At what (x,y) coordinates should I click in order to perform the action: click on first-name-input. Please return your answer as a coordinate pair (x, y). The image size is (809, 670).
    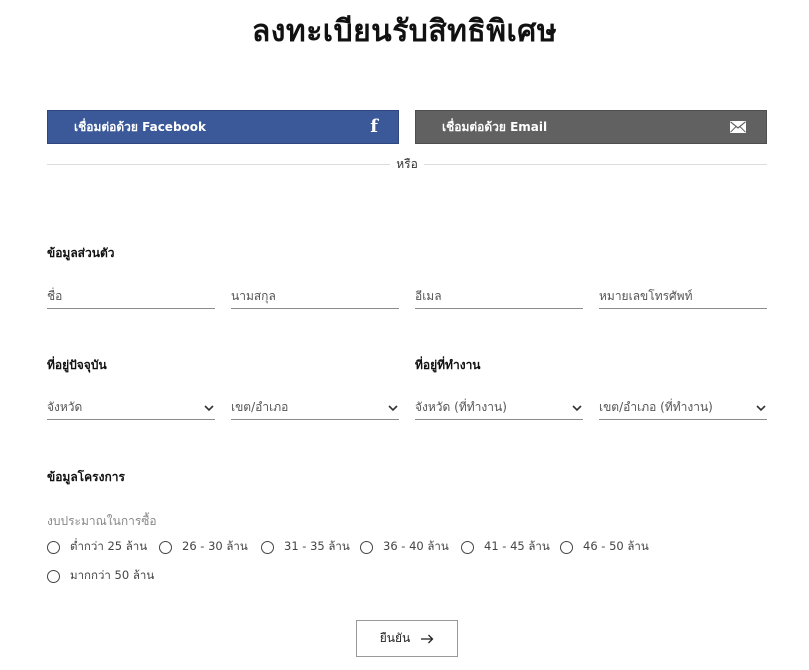
    Looking at the image, I should click on (131, 296).